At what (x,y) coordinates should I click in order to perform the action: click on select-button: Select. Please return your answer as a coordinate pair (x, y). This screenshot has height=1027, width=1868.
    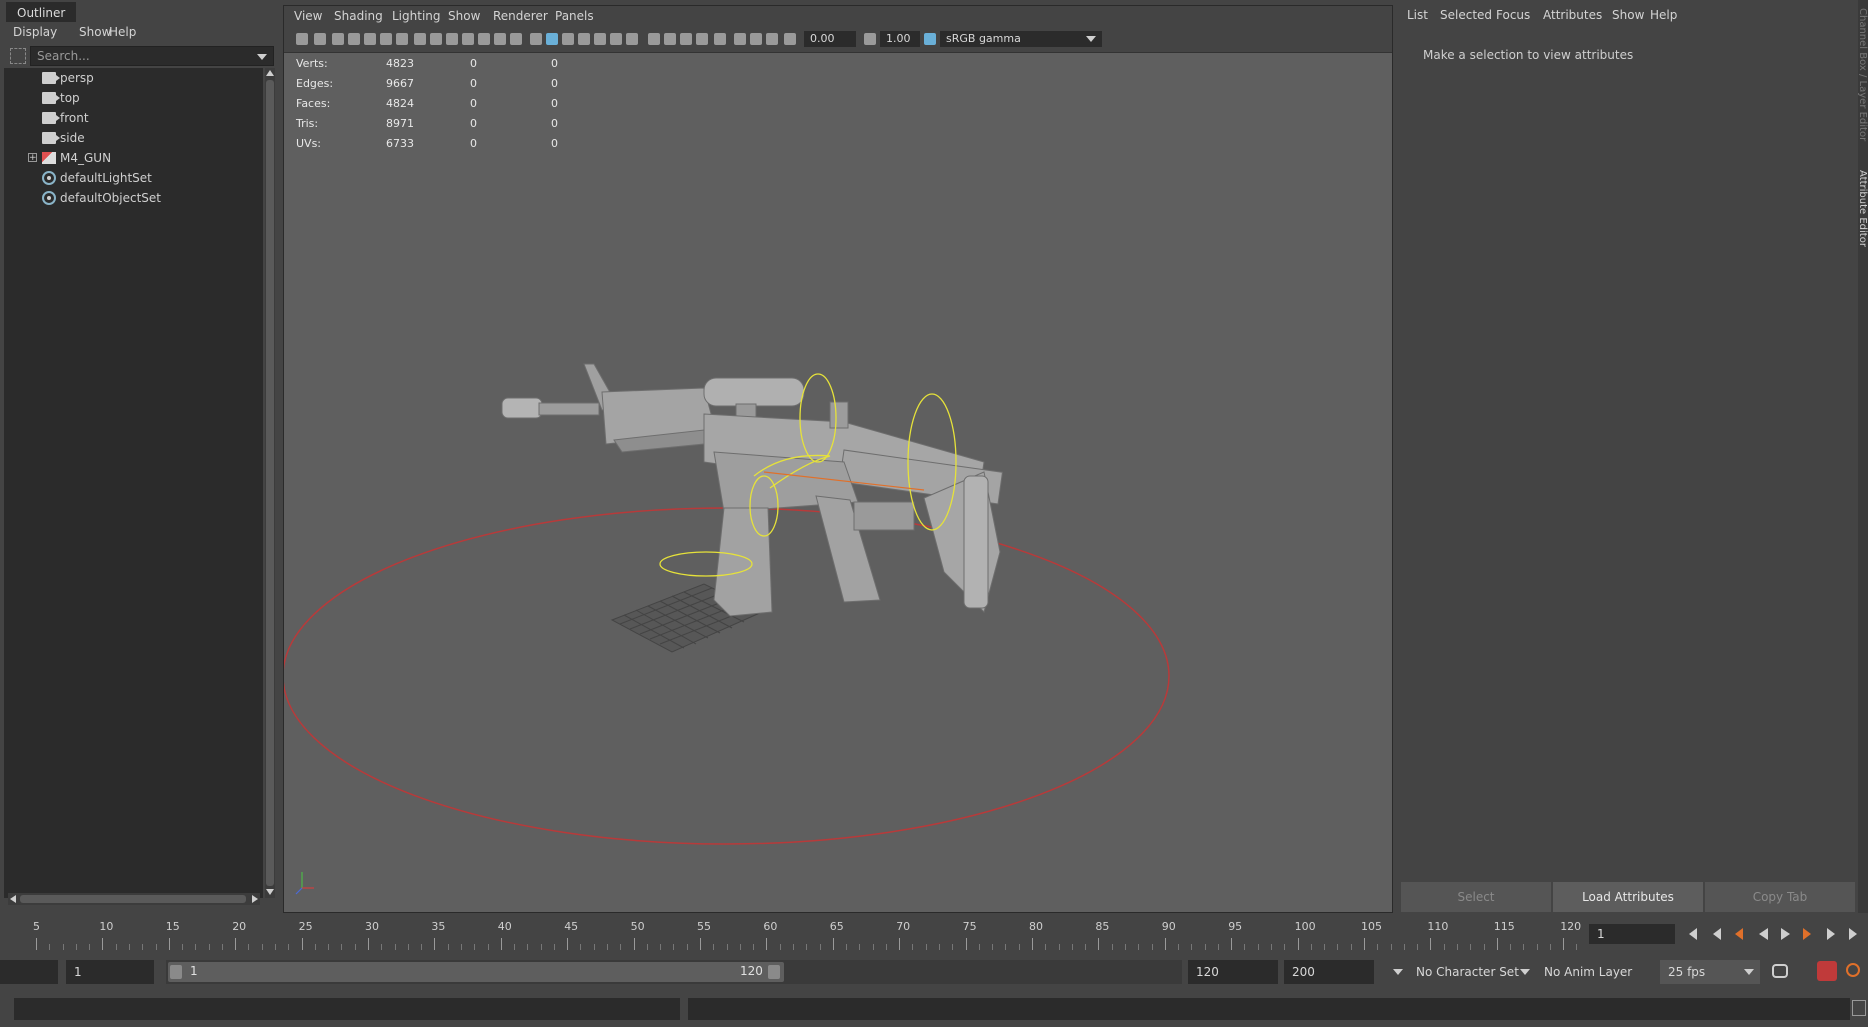
    Looking at the image, I should click on (1476, 897).